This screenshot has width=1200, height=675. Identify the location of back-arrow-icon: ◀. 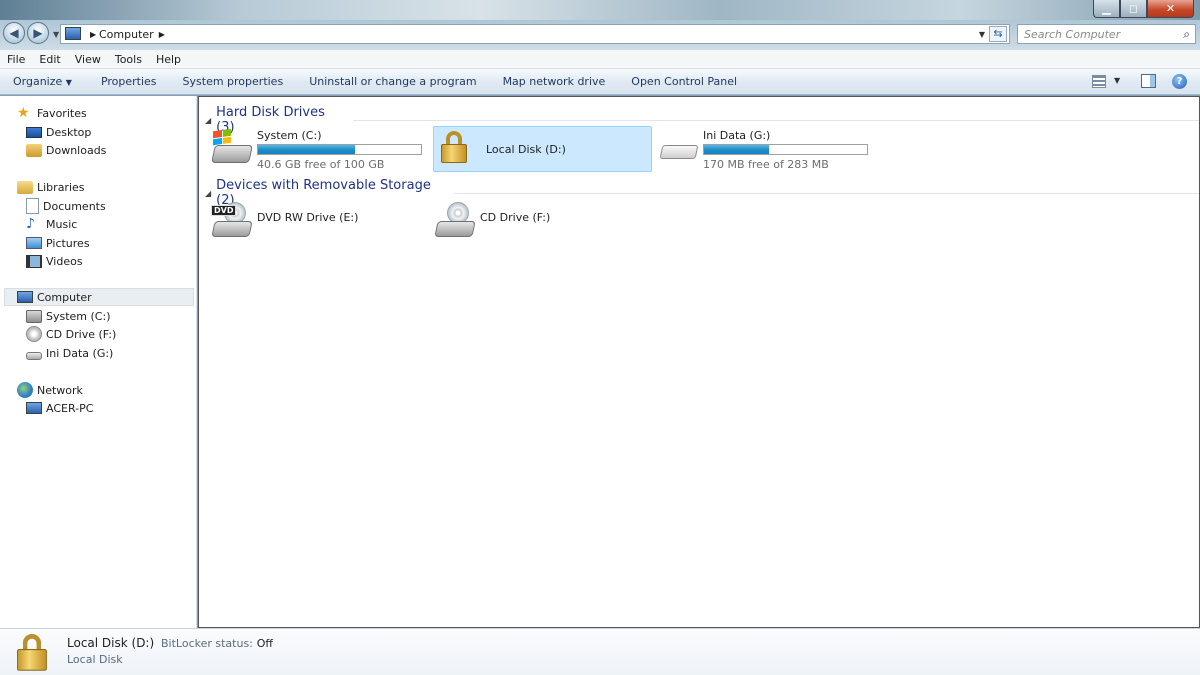
(14, 33).